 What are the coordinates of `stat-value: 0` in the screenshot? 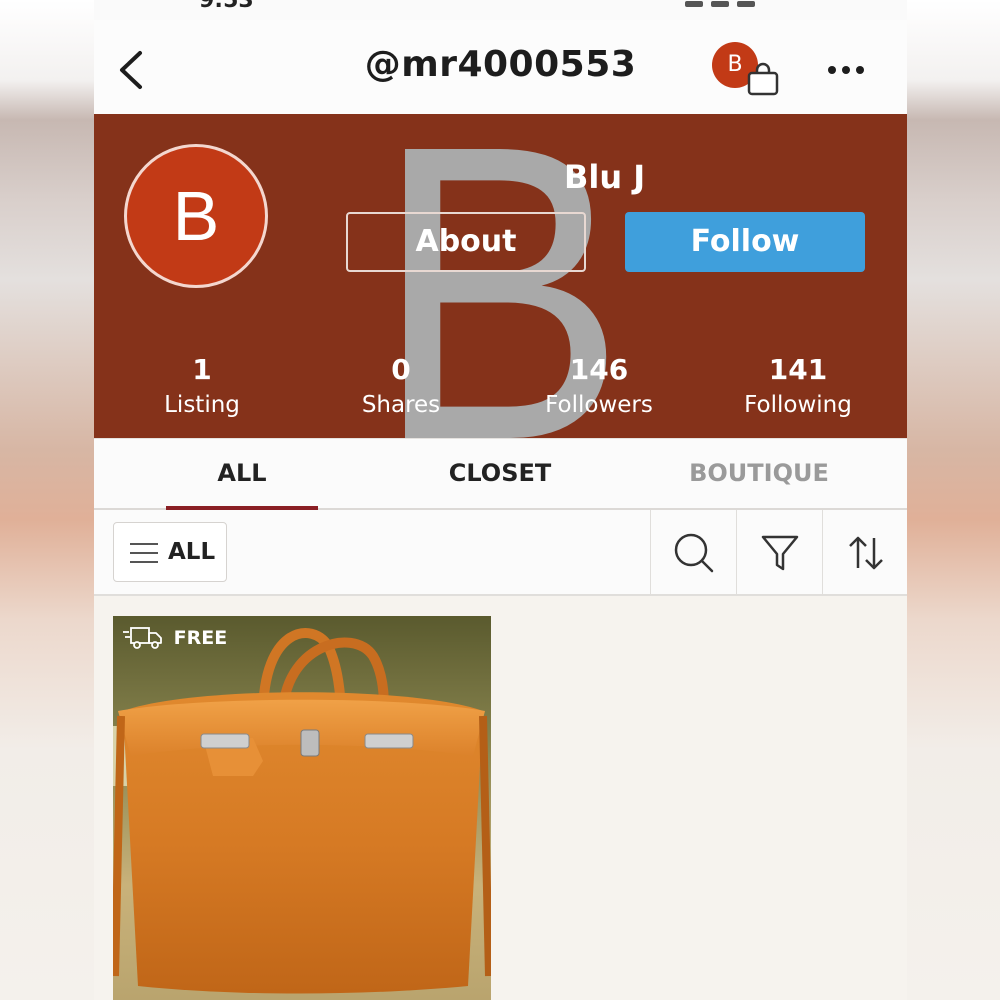 It's located at (401, 369).